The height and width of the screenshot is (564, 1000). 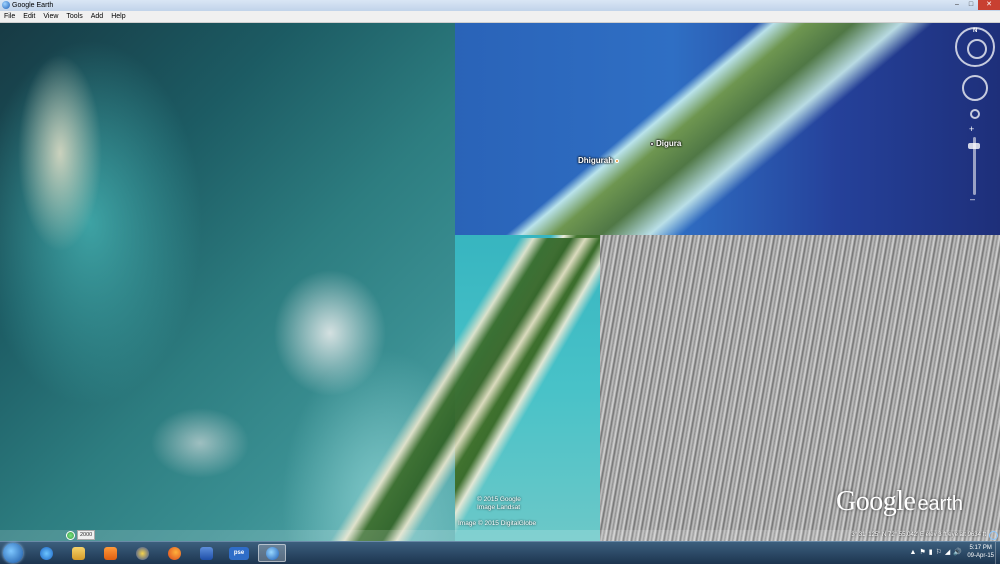 I want to click on taskbar-pse: pse, so click(x=239, y=553).